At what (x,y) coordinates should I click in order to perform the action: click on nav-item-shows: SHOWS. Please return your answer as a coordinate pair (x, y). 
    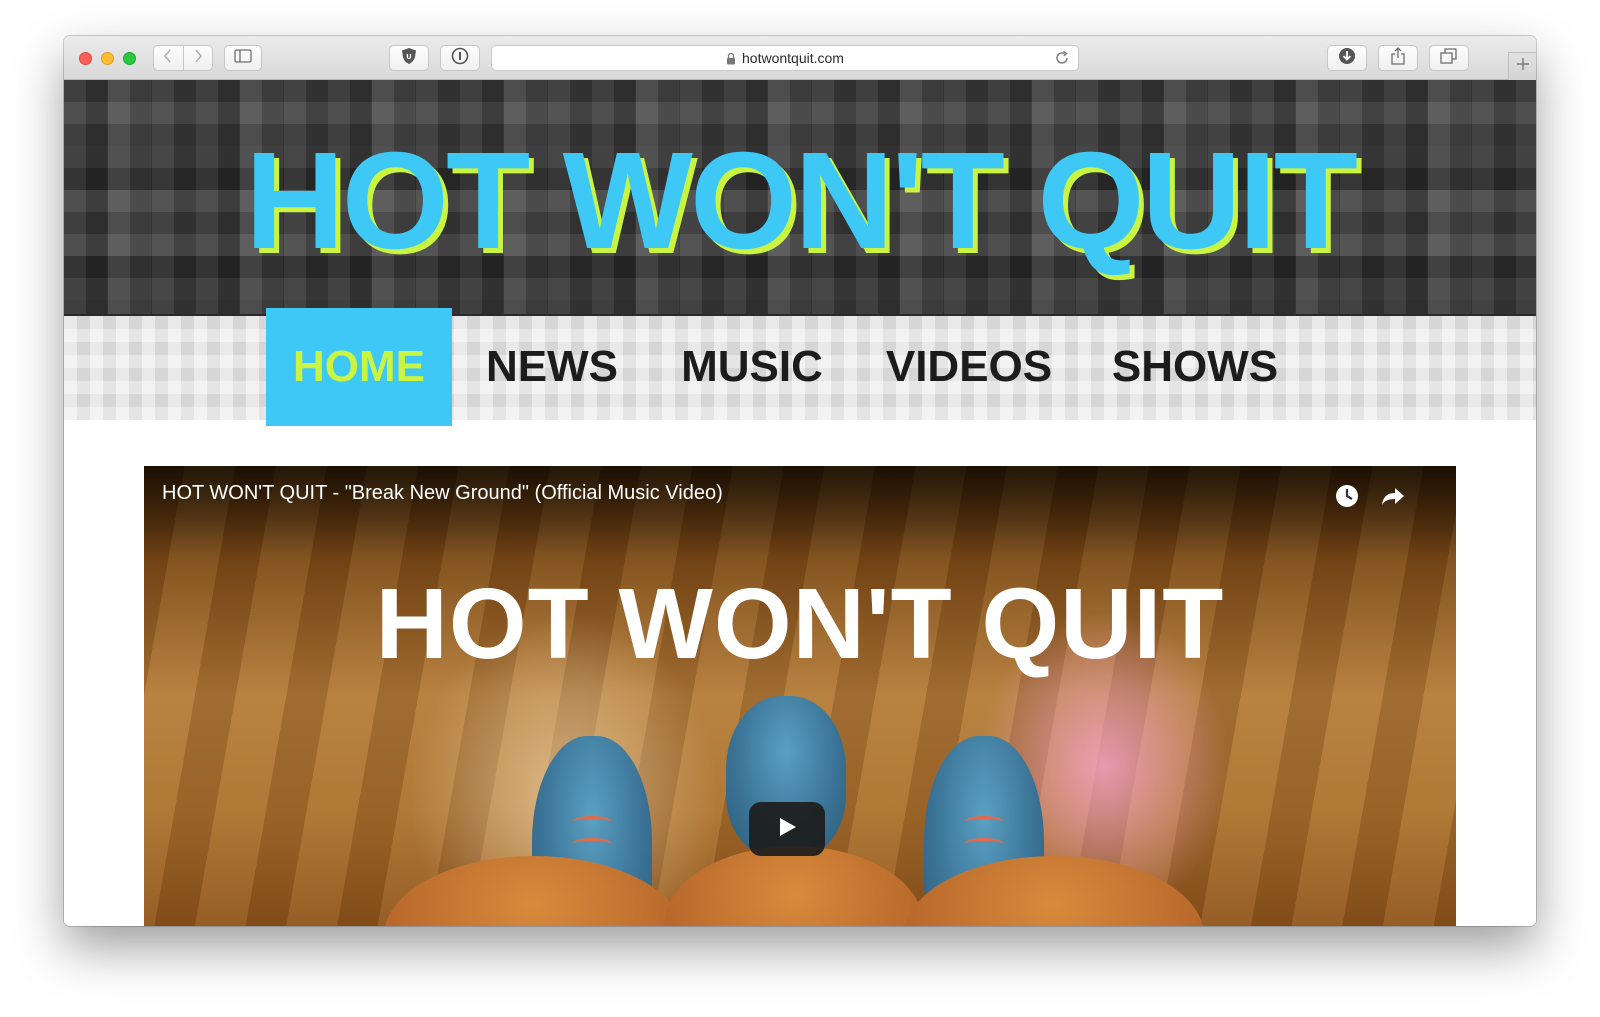
    Looking at the image, I should click on (1195, 367).